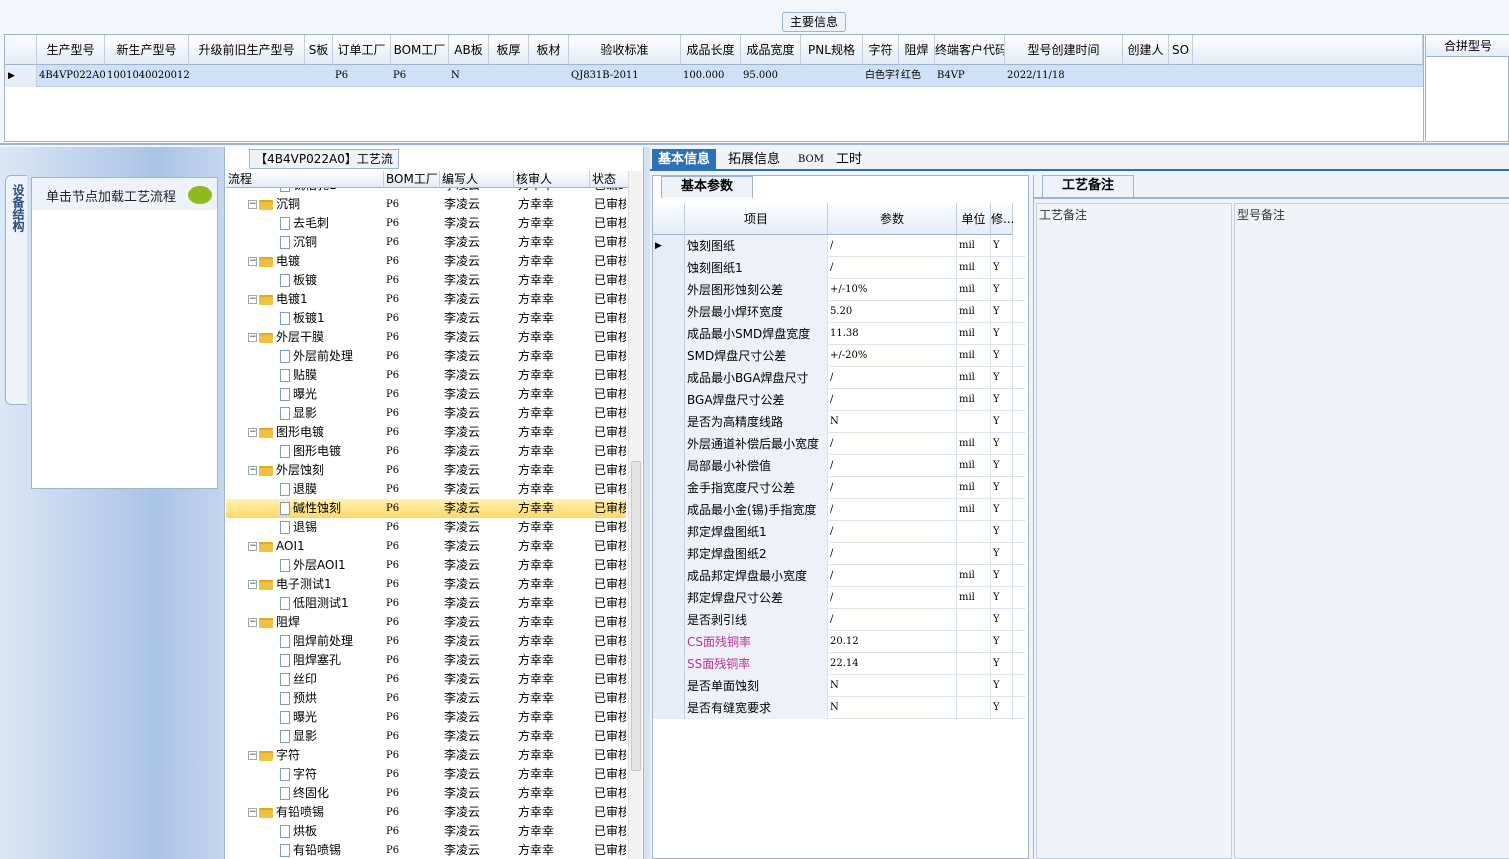 The width and height of the screenshot is (1509, 859). Describe the element at coordinates (1064, 76) in the screenshot. I see `table-cell: 2022/11/18` at that location.